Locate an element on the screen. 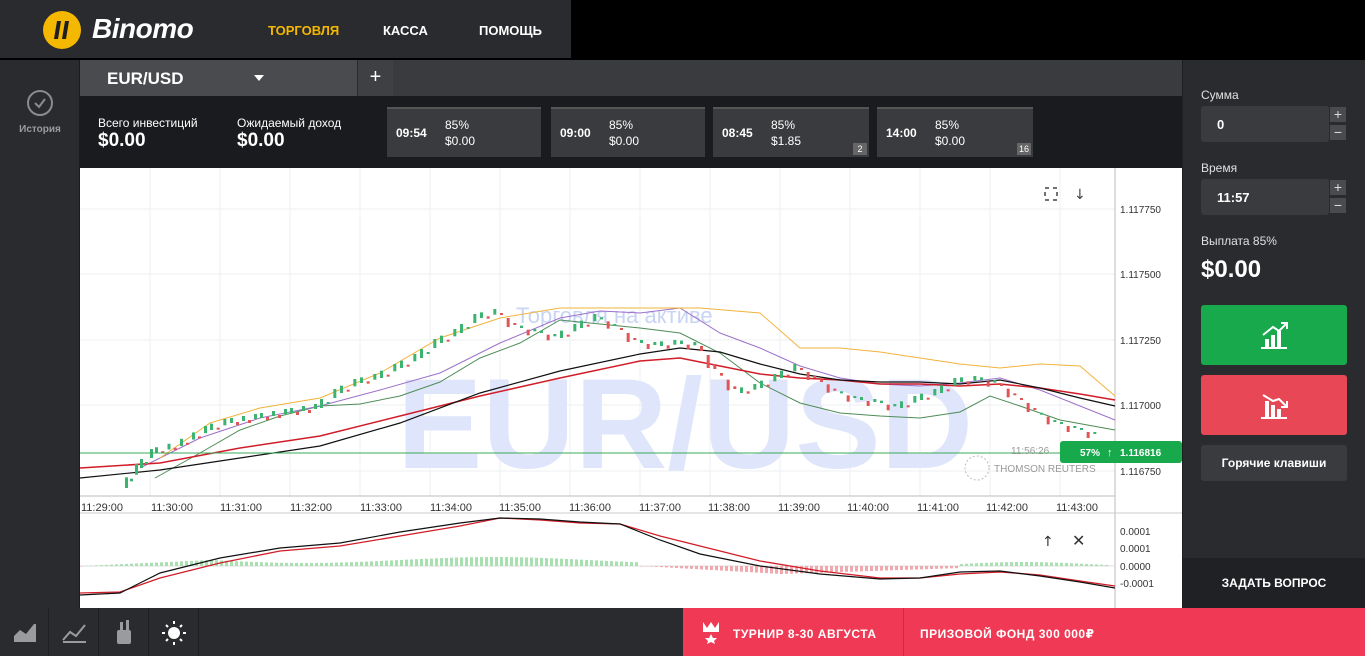 The width and height of the screenshot is (1365, 656). buy-down-button is located at coordinates (1274, 405).